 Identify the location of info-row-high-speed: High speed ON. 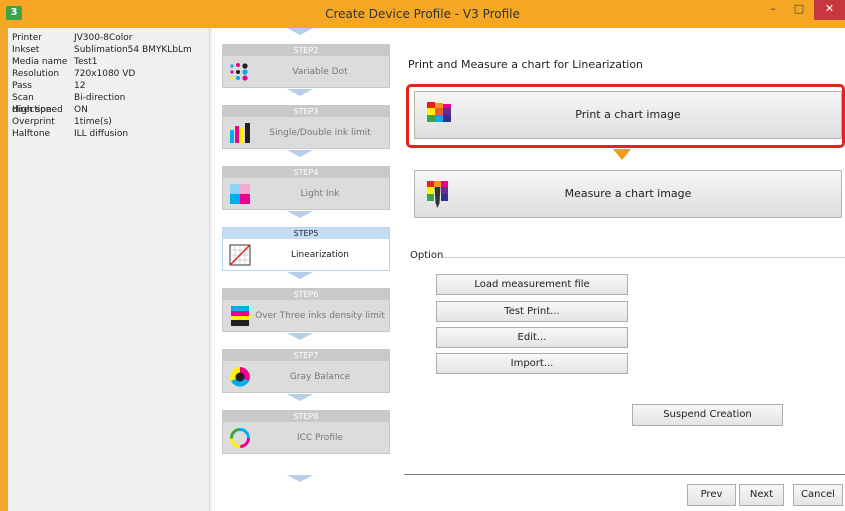
(108, 110).